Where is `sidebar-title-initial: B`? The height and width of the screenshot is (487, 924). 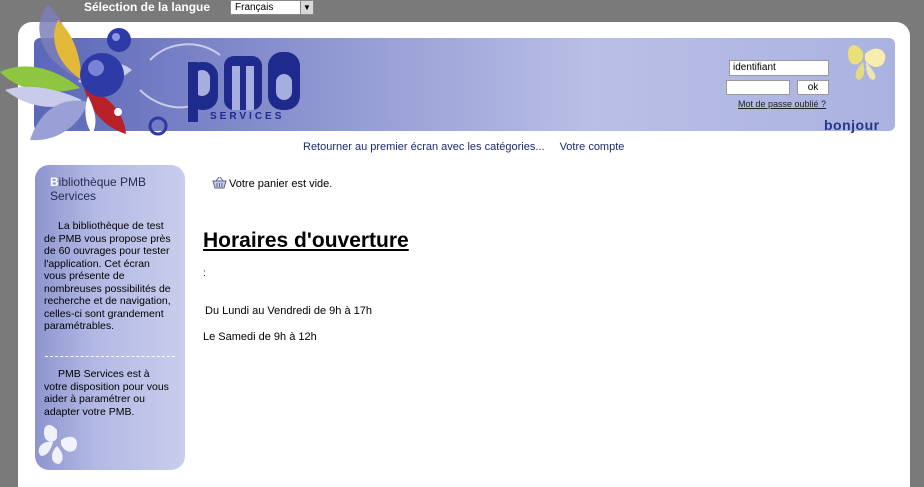 sidebar-title-initial: B is located at coordinates (54, 182).